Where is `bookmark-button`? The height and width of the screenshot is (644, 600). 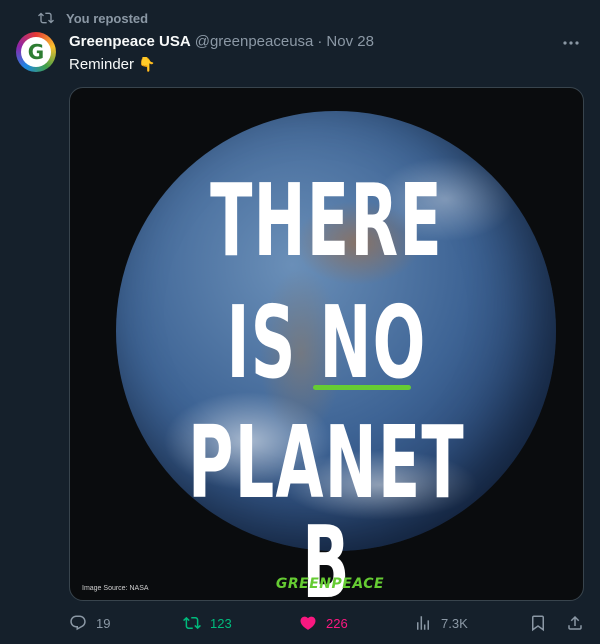 bookmark-button is located at coordinates (542, 623).